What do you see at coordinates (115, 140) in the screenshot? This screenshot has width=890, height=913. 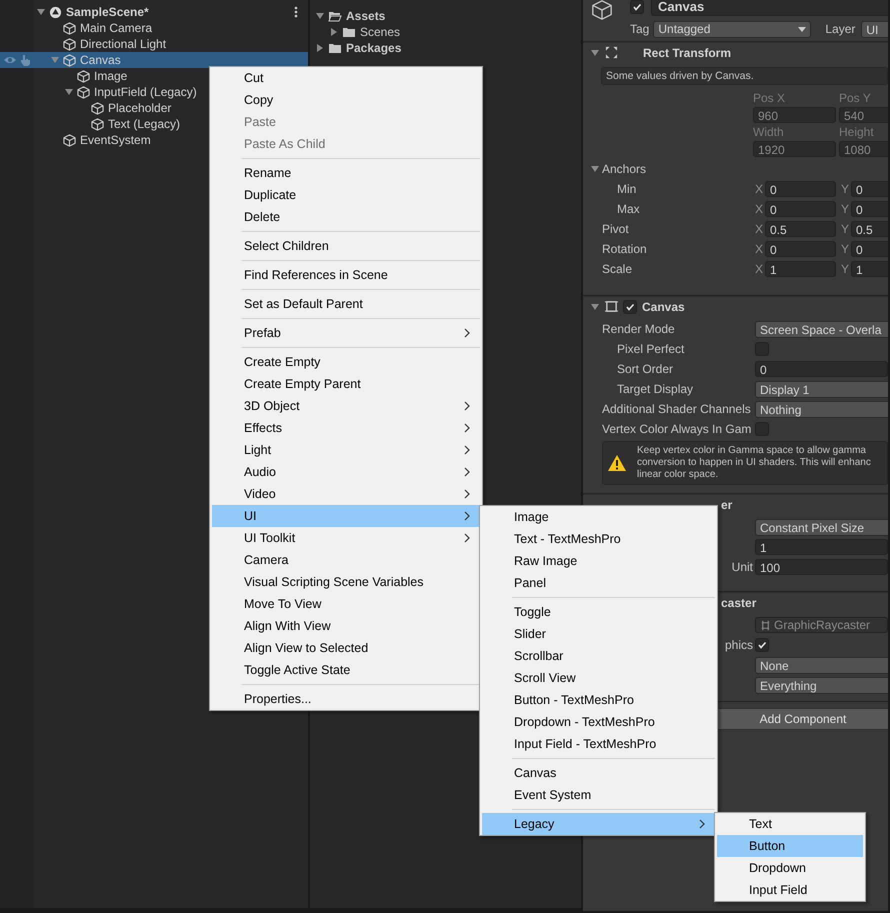 I see `hierarchy-item: EventSystem` at bounding box center [115, 140].